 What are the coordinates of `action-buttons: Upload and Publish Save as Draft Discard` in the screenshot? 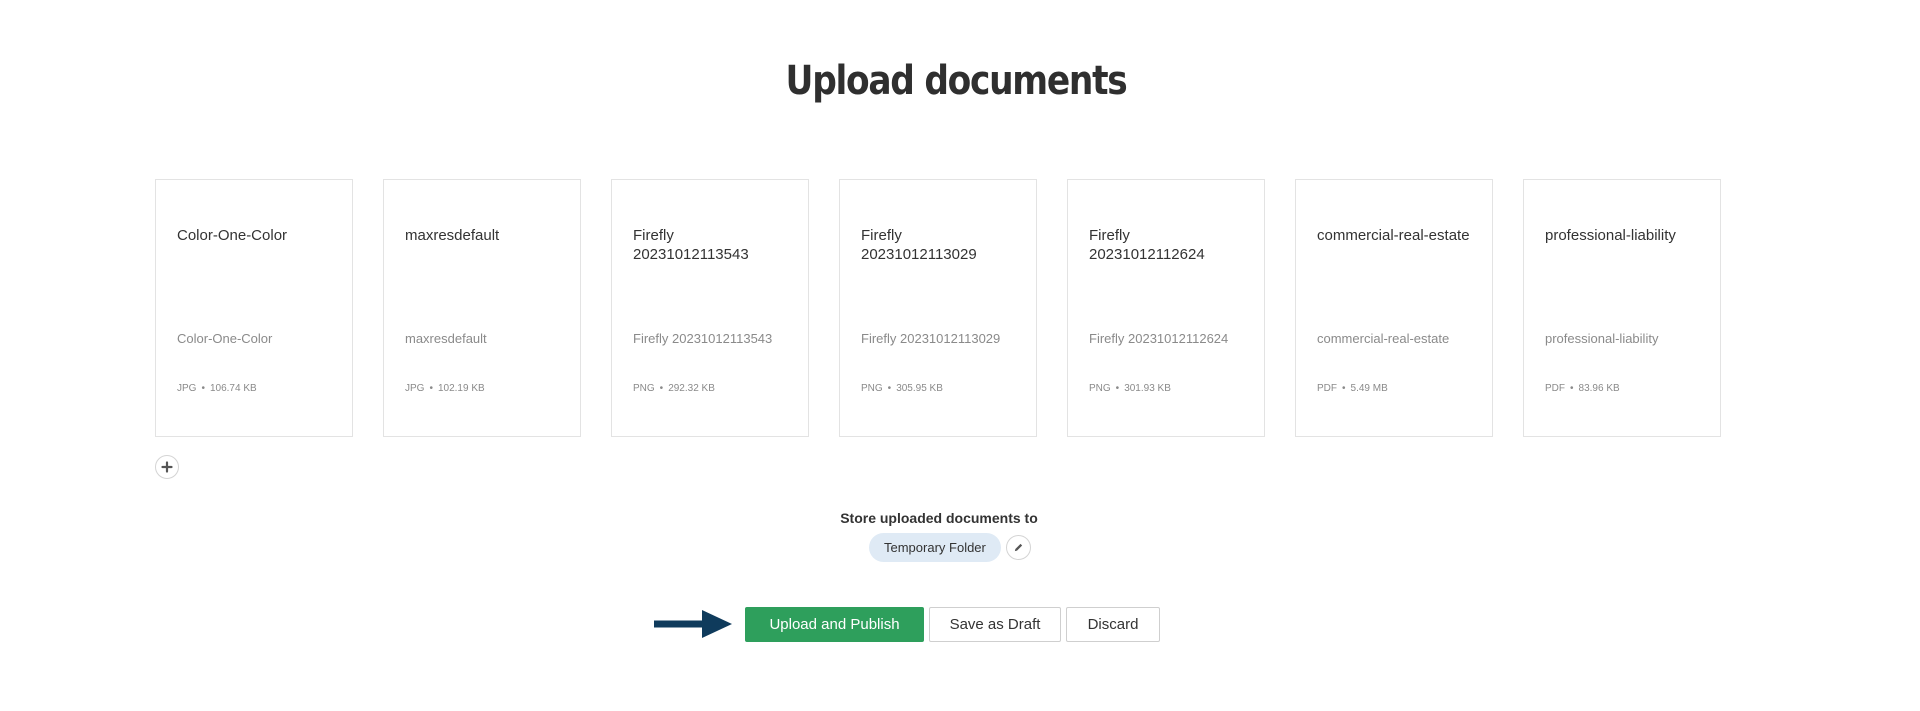 It's located at (952, 624).